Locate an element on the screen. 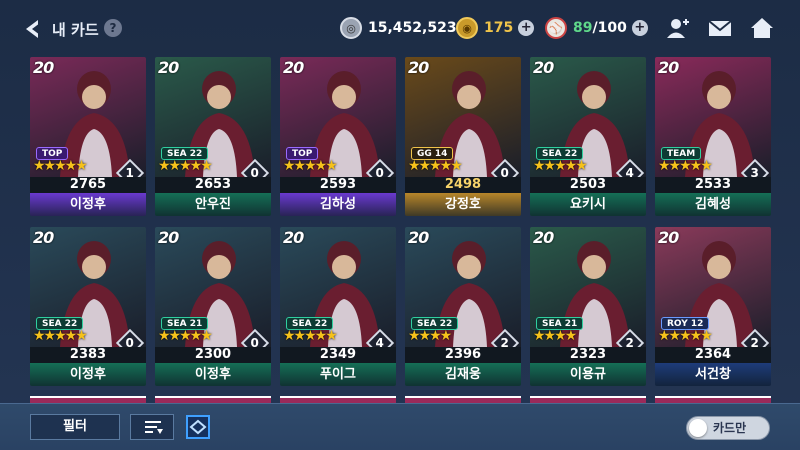  card-info: 2765 이정후 is located at coordinates (88, 196).